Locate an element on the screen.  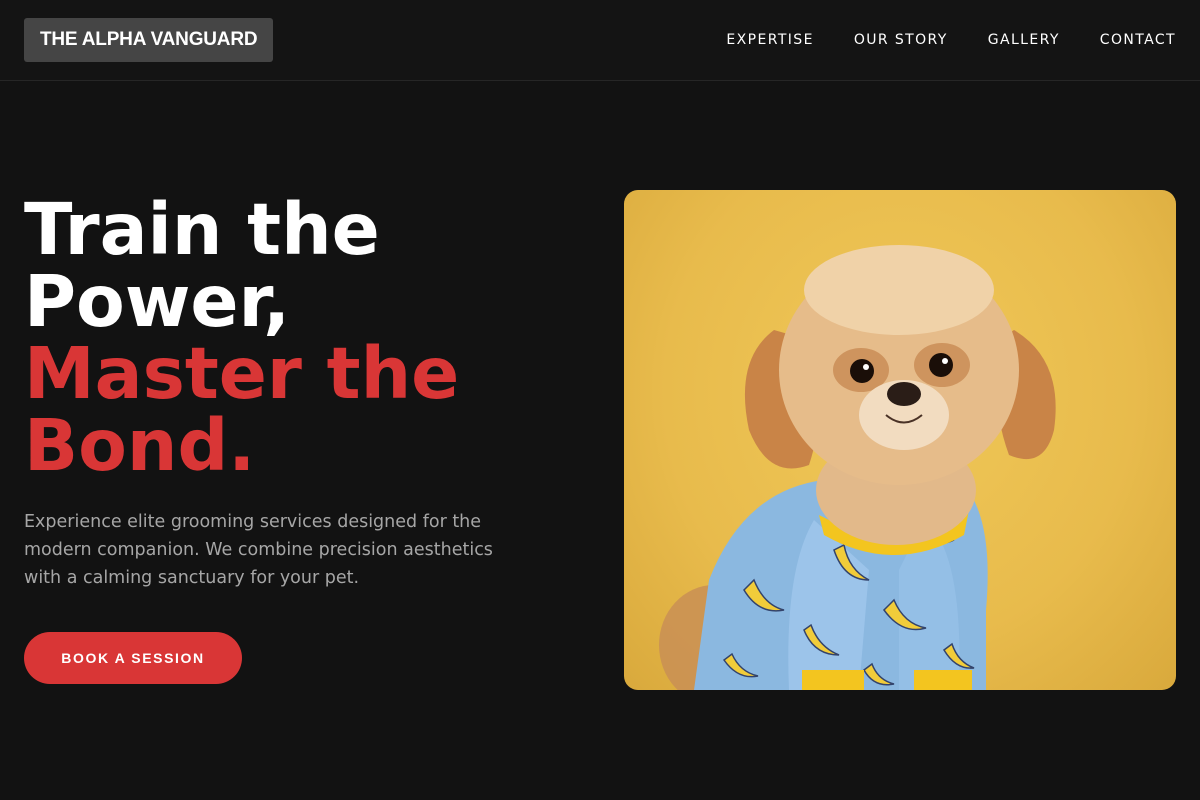
main-nav: EXPERTISE OUR STORY GALLERY CONTACT is located at coordinates (931, 40).